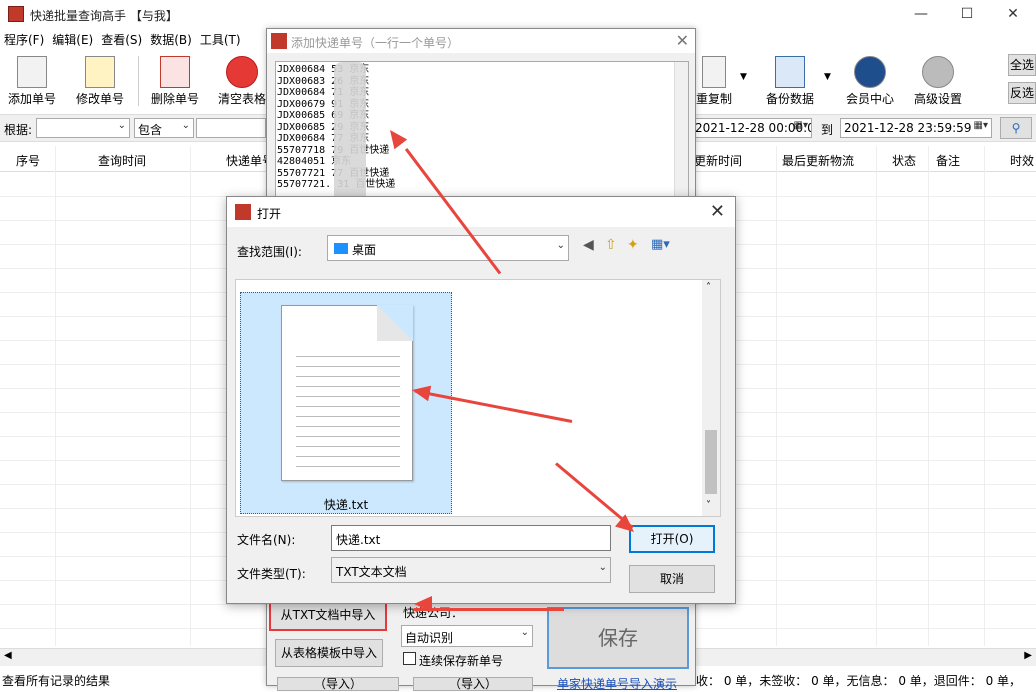 The image size is (1036, 692). What do you see at coordinates (827, 130) in the screenshot?
I see `to-label: 到` at bounding box center [827, 130].